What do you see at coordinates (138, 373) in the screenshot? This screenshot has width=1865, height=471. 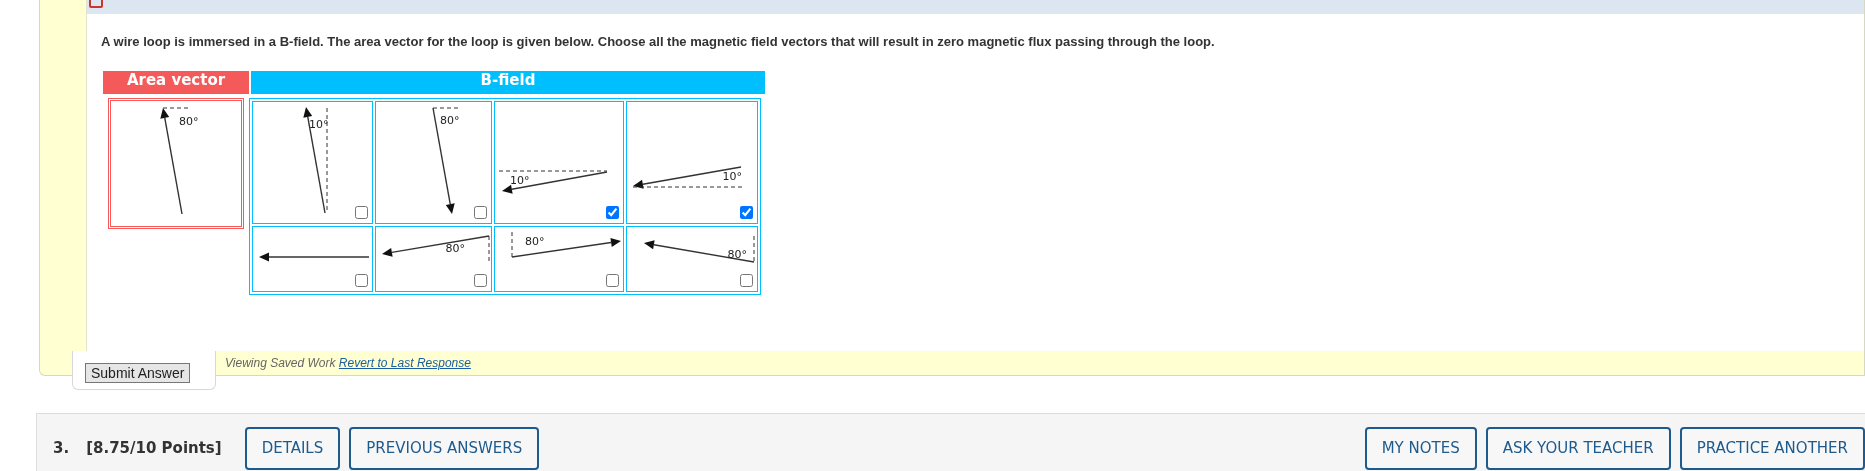 I see `submit-button: Submit Answer` at bounding box center [138, 373].